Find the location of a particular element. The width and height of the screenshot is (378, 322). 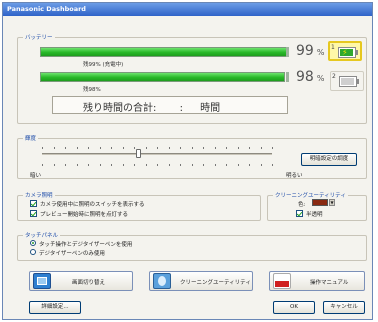

window-title: Panasonic Dashboard is located at coordinates (187, 9).